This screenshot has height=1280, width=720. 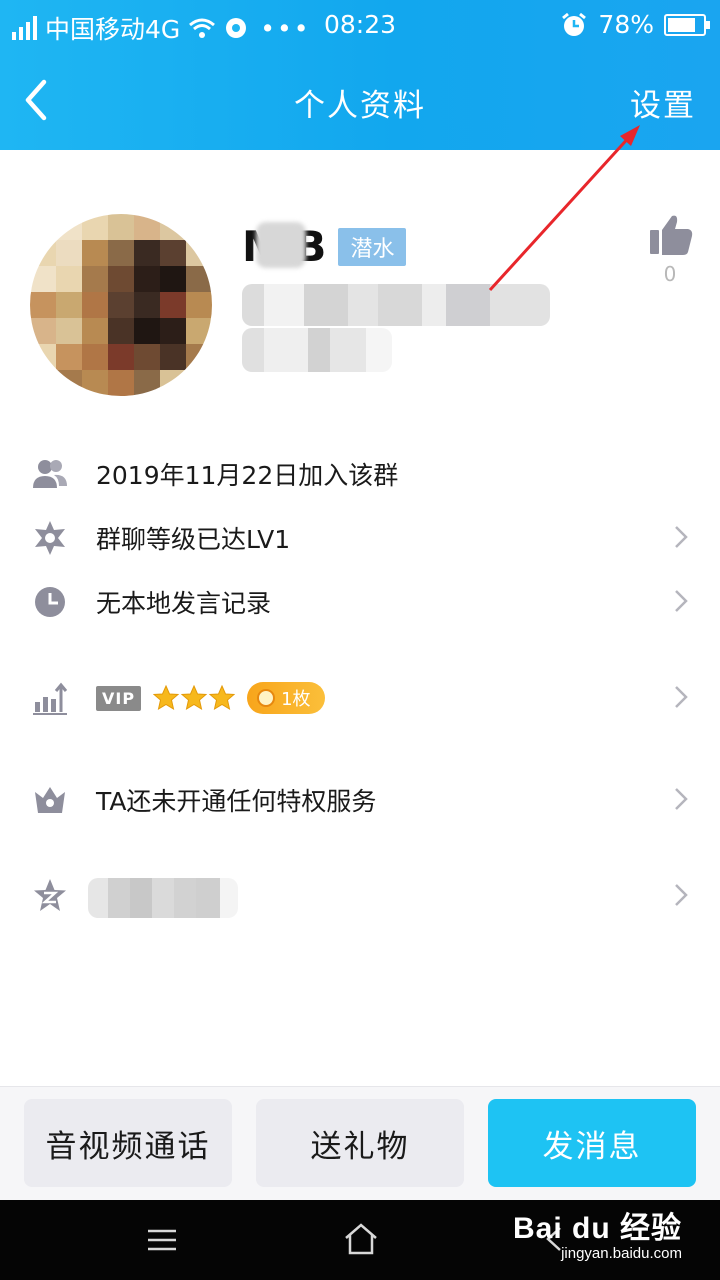 I want to click on avatar, so click(x=121, y=305).